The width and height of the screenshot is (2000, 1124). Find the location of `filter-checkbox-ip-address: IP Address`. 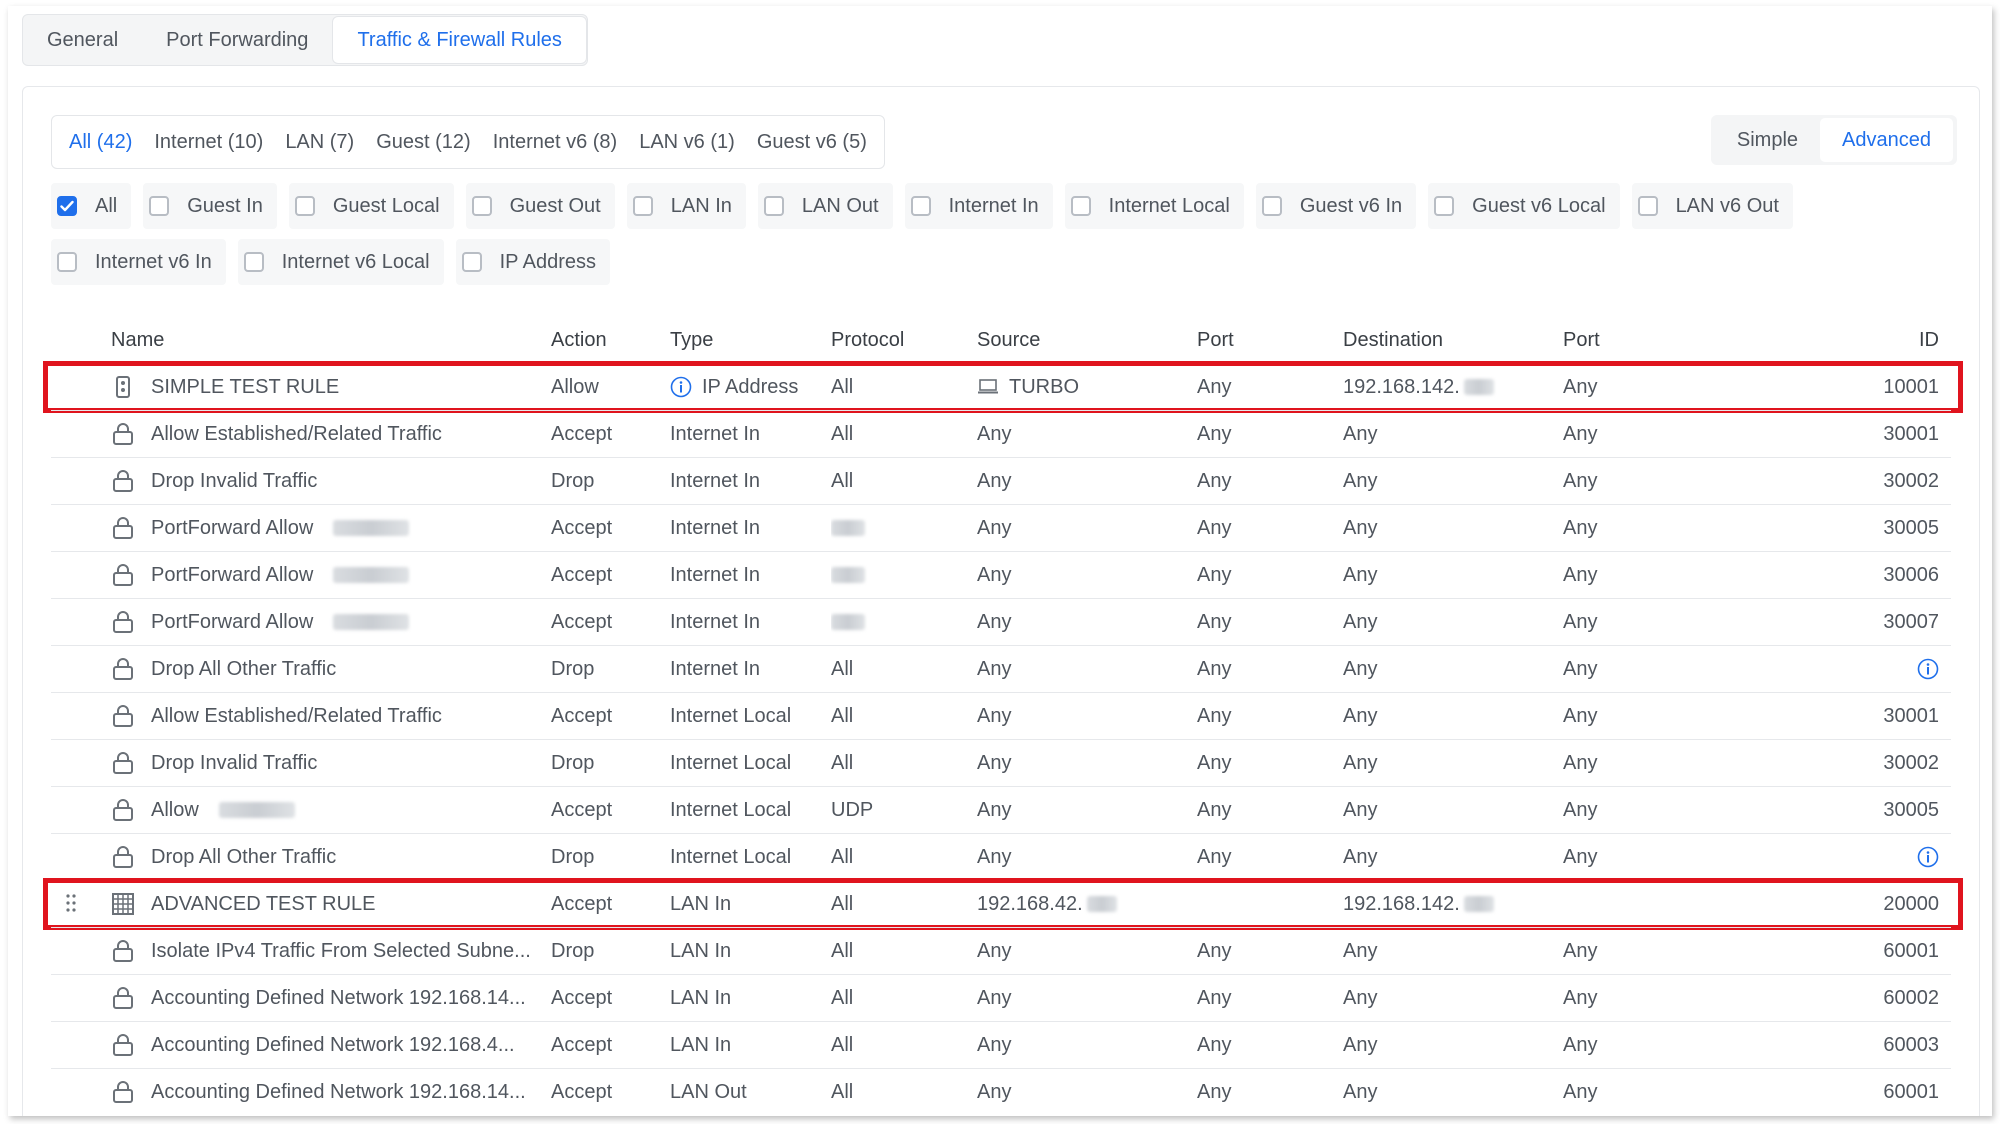

filter-checkbox-ip-address: IP Address is located at coordinates (532, 262).